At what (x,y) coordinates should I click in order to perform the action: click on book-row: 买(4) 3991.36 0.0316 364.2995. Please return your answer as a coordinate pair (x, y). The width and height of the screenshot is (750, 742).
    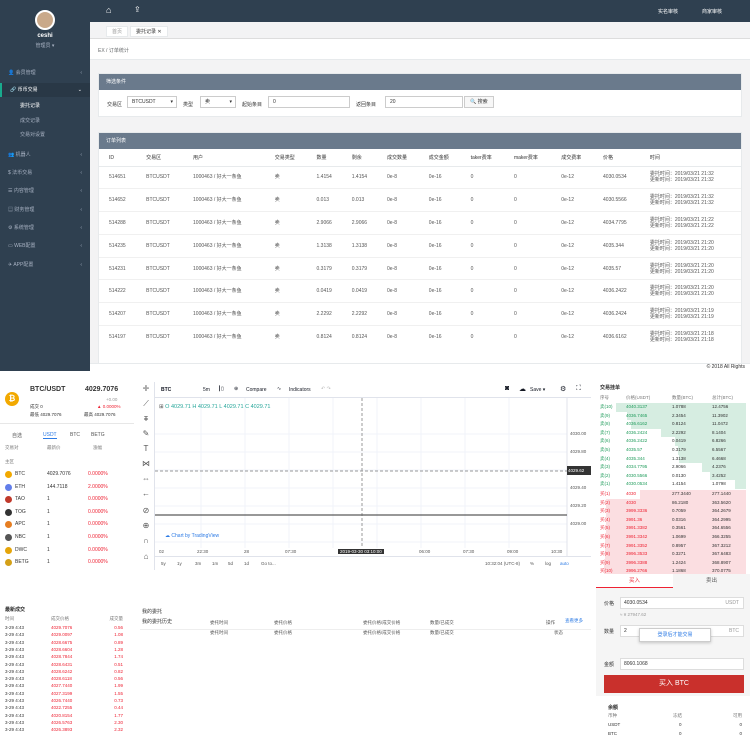
    Looking at the image, I should click on (673, 520).